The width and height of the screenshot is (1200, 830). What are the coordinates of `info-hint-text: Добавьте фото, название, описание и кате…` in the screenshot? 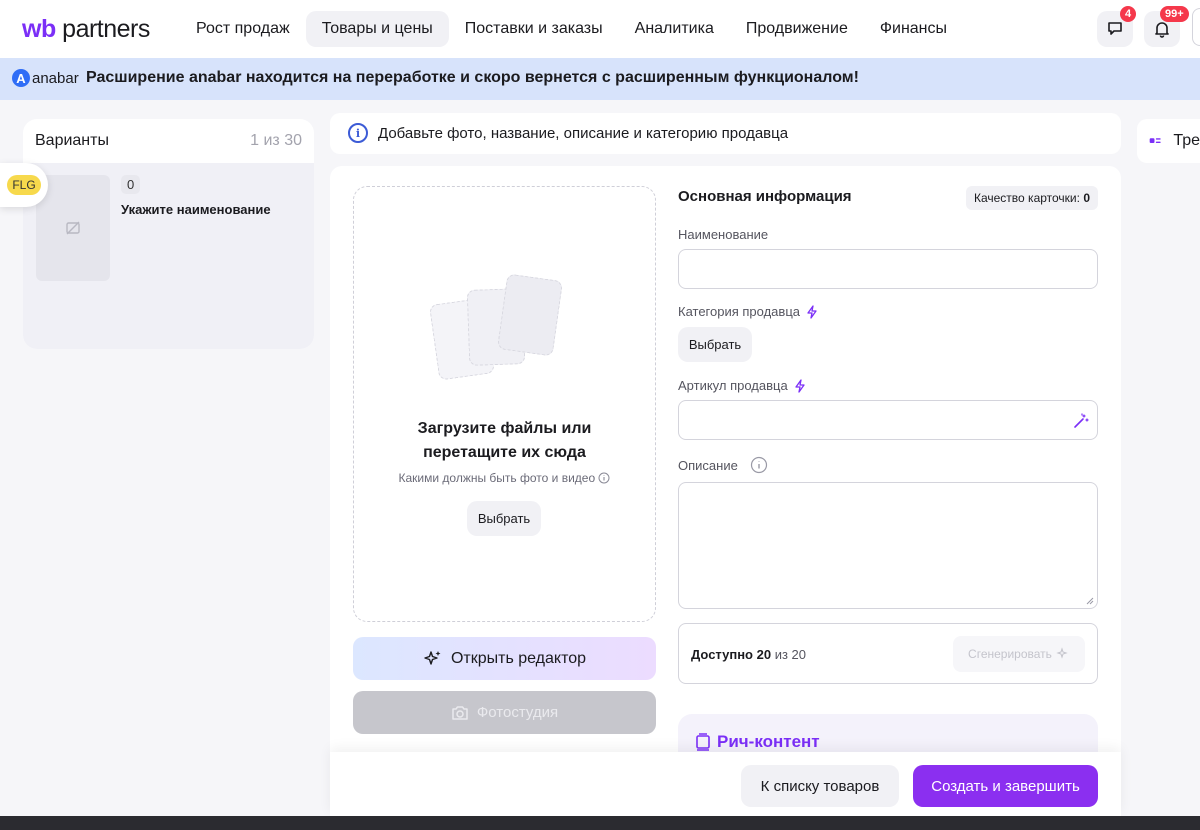 It's located at (583, 133).